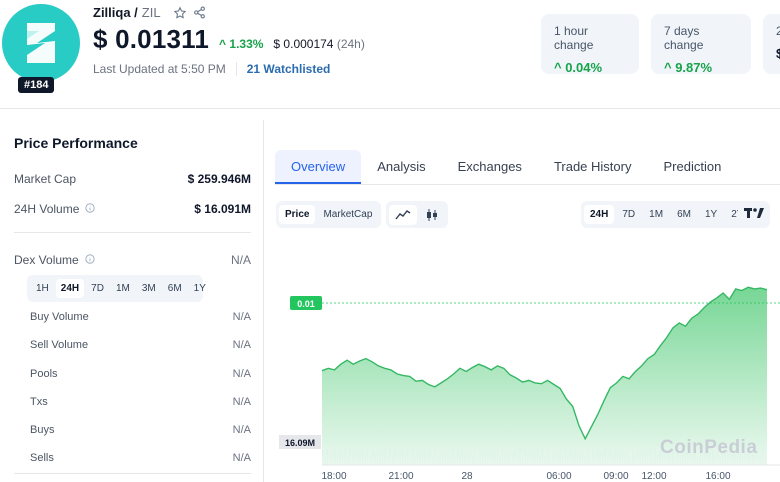  I want to click on row-label: Pools, so click(44, 374).